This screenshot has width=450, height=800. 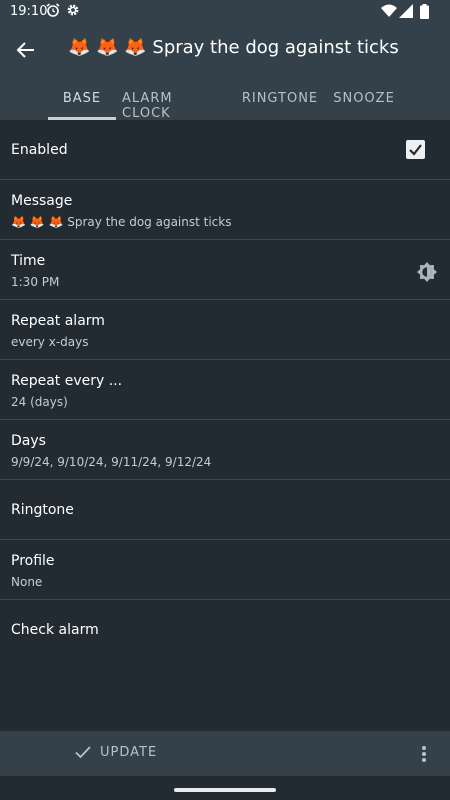 What do you see at coordinates (121, 222) in the screenshot?
I see `setting-value: 🦊 🦊 🦊 Spray the dog against ticks` at bounding box center [121, 222].